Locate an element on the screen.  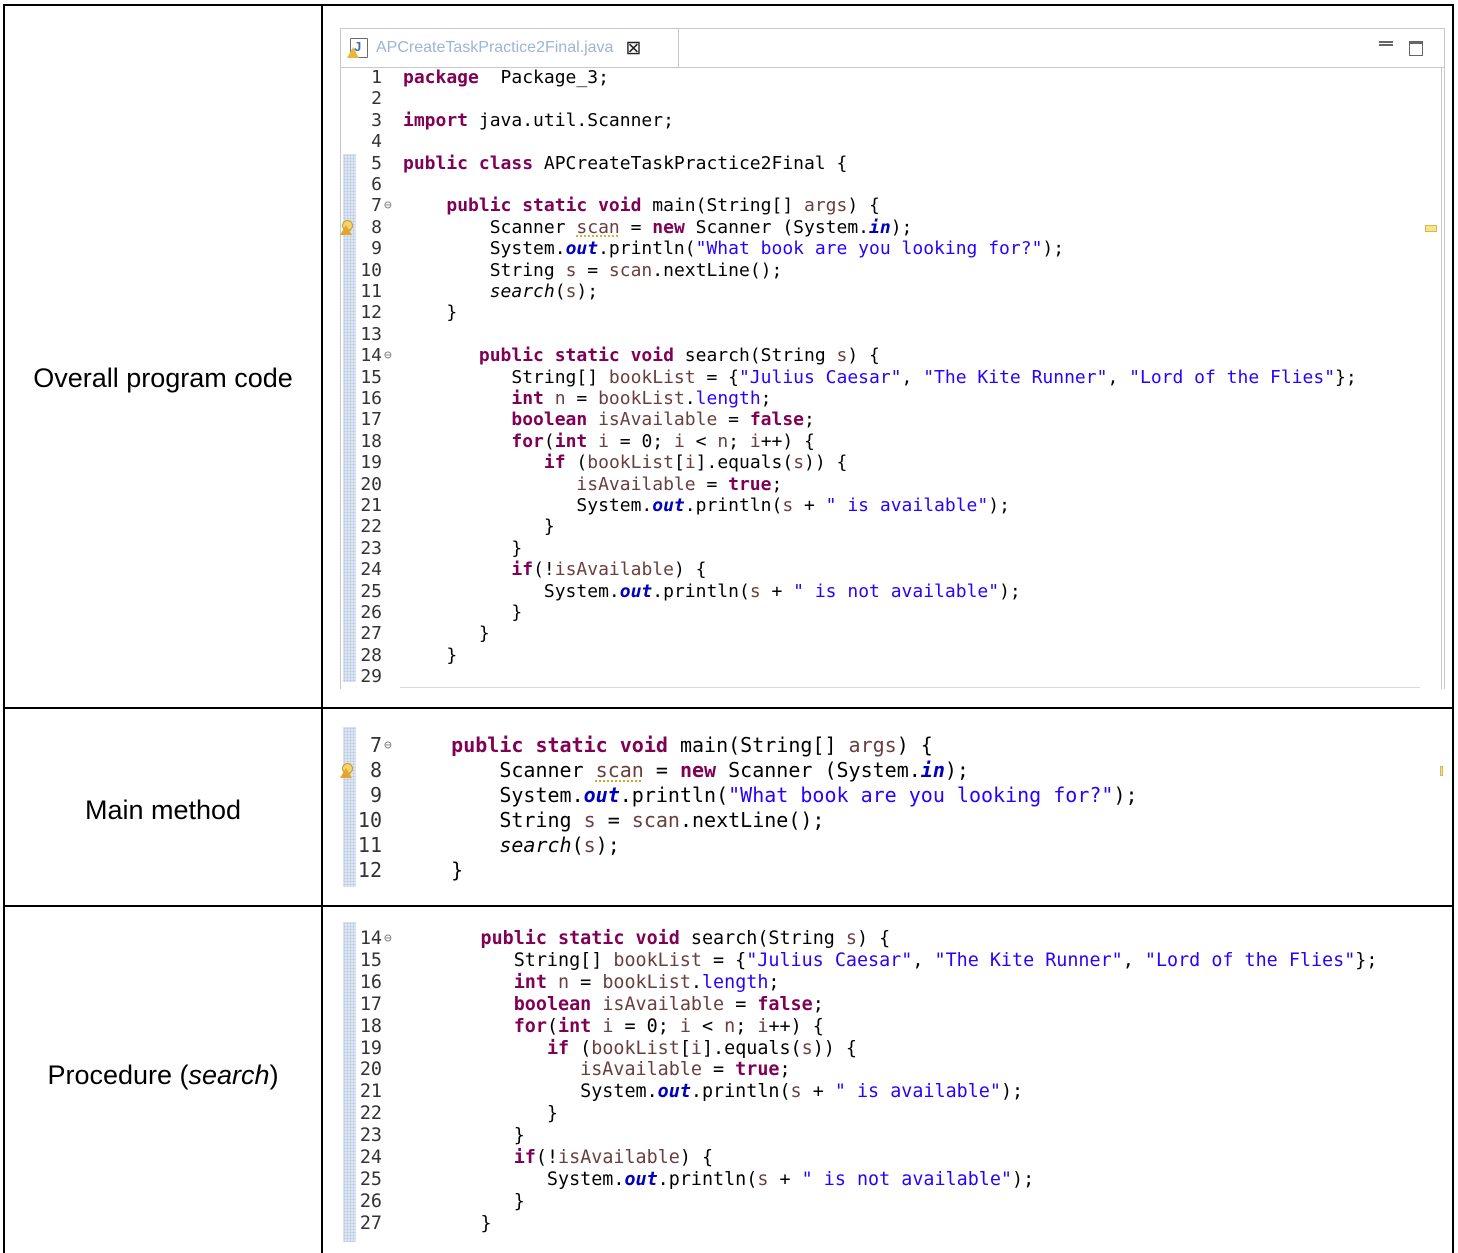
code-line: 4 is located at coordinates (885, 141).